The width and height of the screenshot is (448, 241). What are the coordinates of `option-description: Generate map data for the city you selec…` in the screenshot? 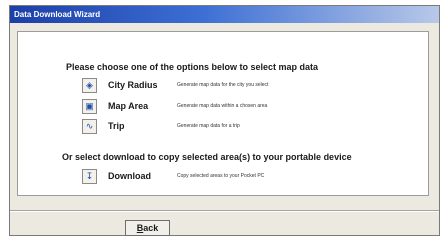 It's located at (223, 85).